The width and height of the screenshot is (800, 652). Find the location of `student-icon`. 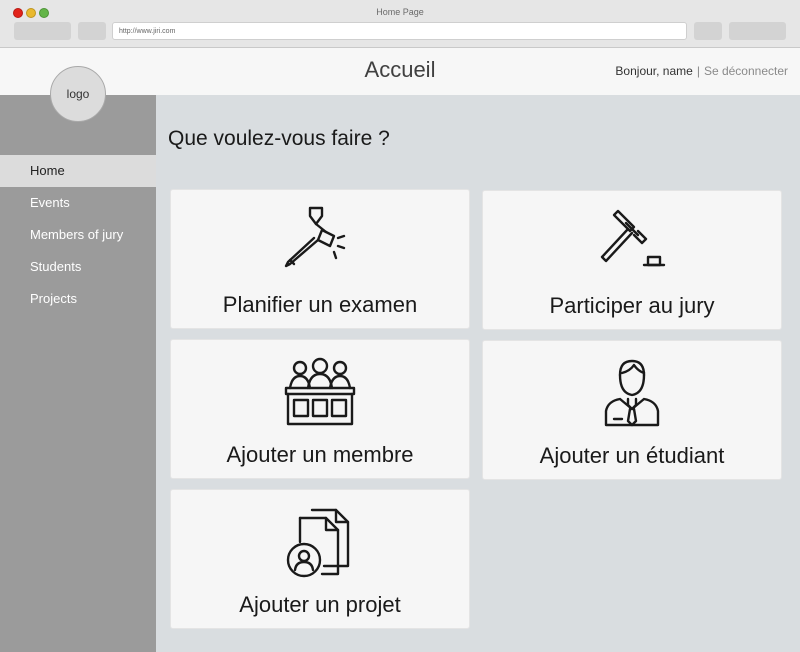

student-icon is located at coordinates (632, 393).